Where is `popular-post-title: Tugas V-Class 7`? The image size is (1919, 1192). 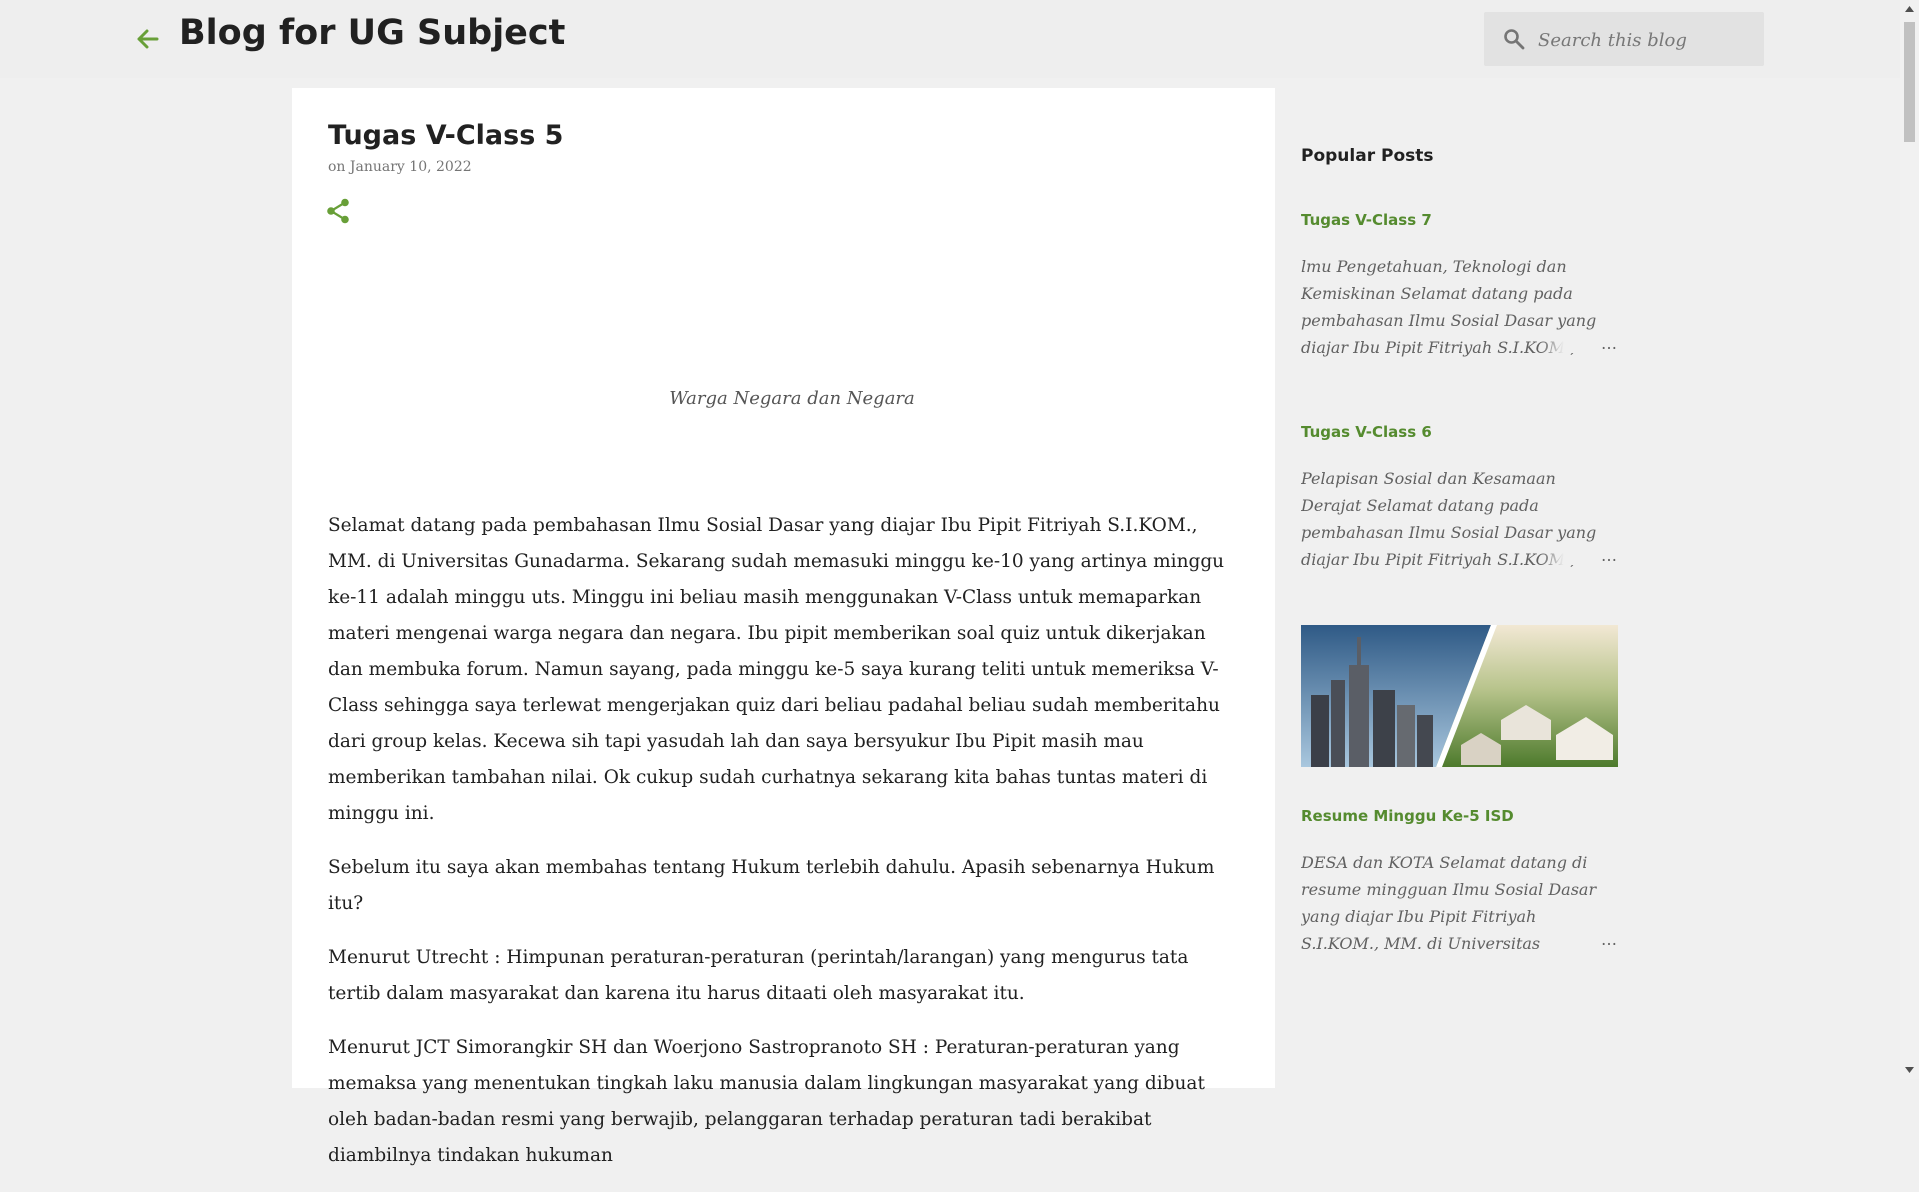 popular-post-title: Tugas V-Class 7 is located at coordinates (1366, 220).